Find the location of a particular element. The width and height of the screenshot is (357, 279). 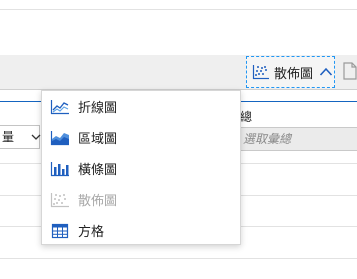

chevron-up-icon is located at coordinates (326, 71).